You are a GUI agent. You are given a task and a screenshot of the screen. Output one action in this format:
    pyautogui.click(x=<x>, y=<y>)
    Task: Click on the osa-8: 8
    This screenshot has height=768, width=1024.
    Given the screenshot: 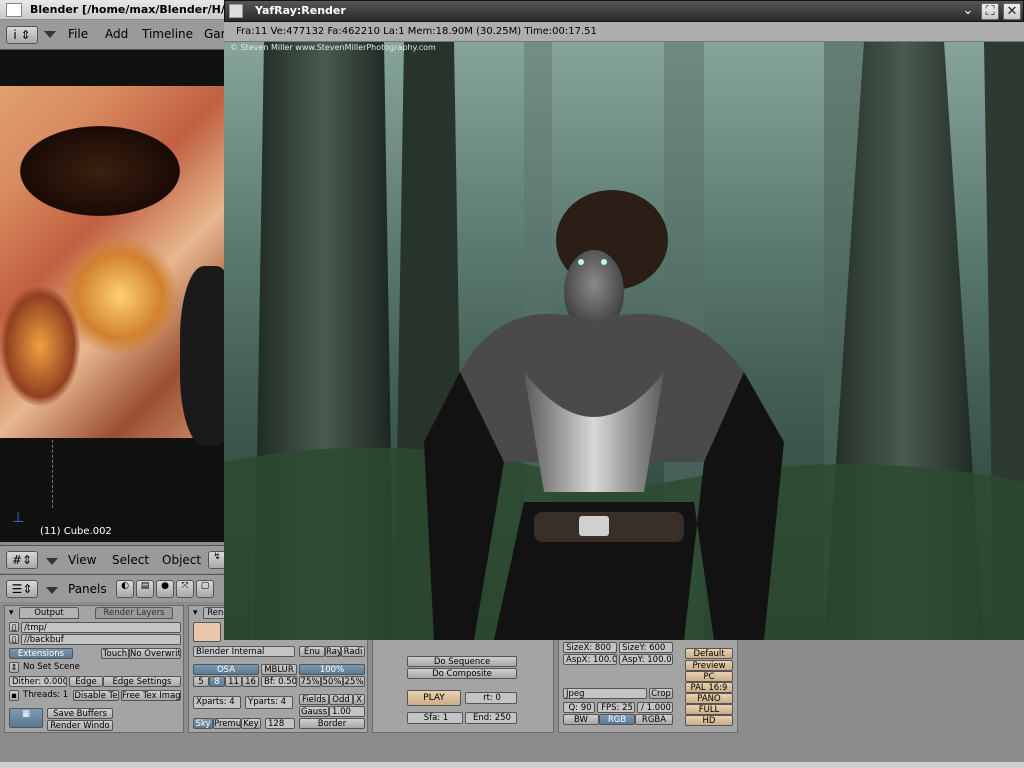 What is the action you would take?
    pyautogui.click(x=217, y=681)
    